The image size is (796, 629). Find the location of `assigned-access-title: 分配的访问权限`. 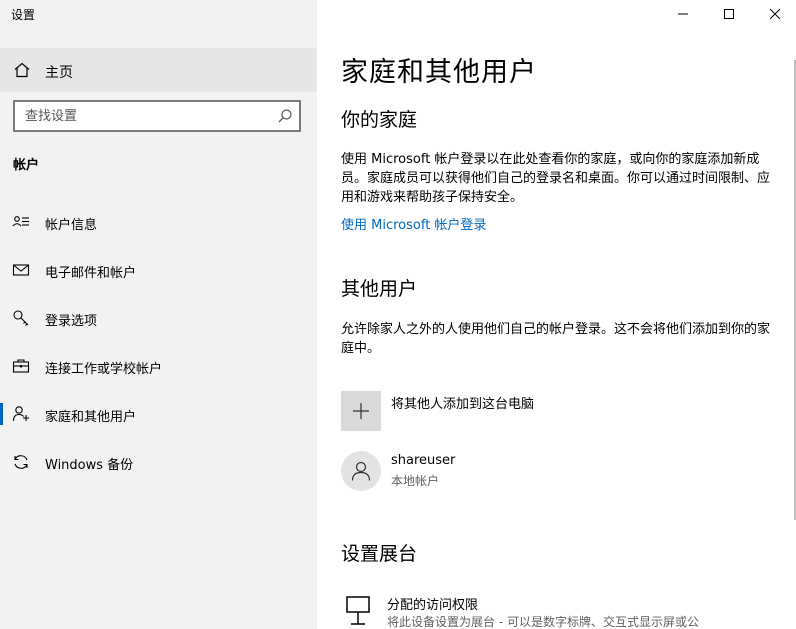

assigned-access-title: 分配的访问权限 is located at coordinates (432, 603).